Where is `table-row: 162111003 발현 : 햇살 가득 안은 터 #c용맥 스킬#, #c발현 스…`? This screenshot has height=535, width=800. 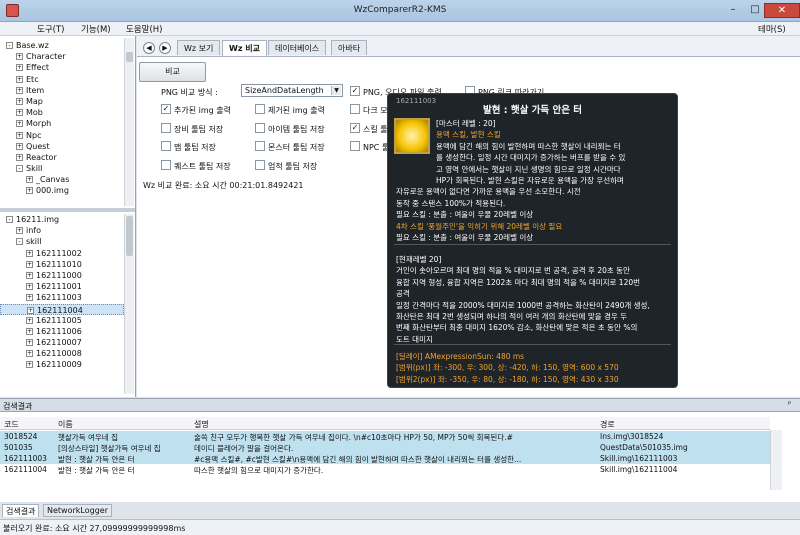 table-row: 162111003 발현 : 햇살 가득 안은 터 #c용맥 스킬#, #c발현 스… is located at coordinates (385, 458).